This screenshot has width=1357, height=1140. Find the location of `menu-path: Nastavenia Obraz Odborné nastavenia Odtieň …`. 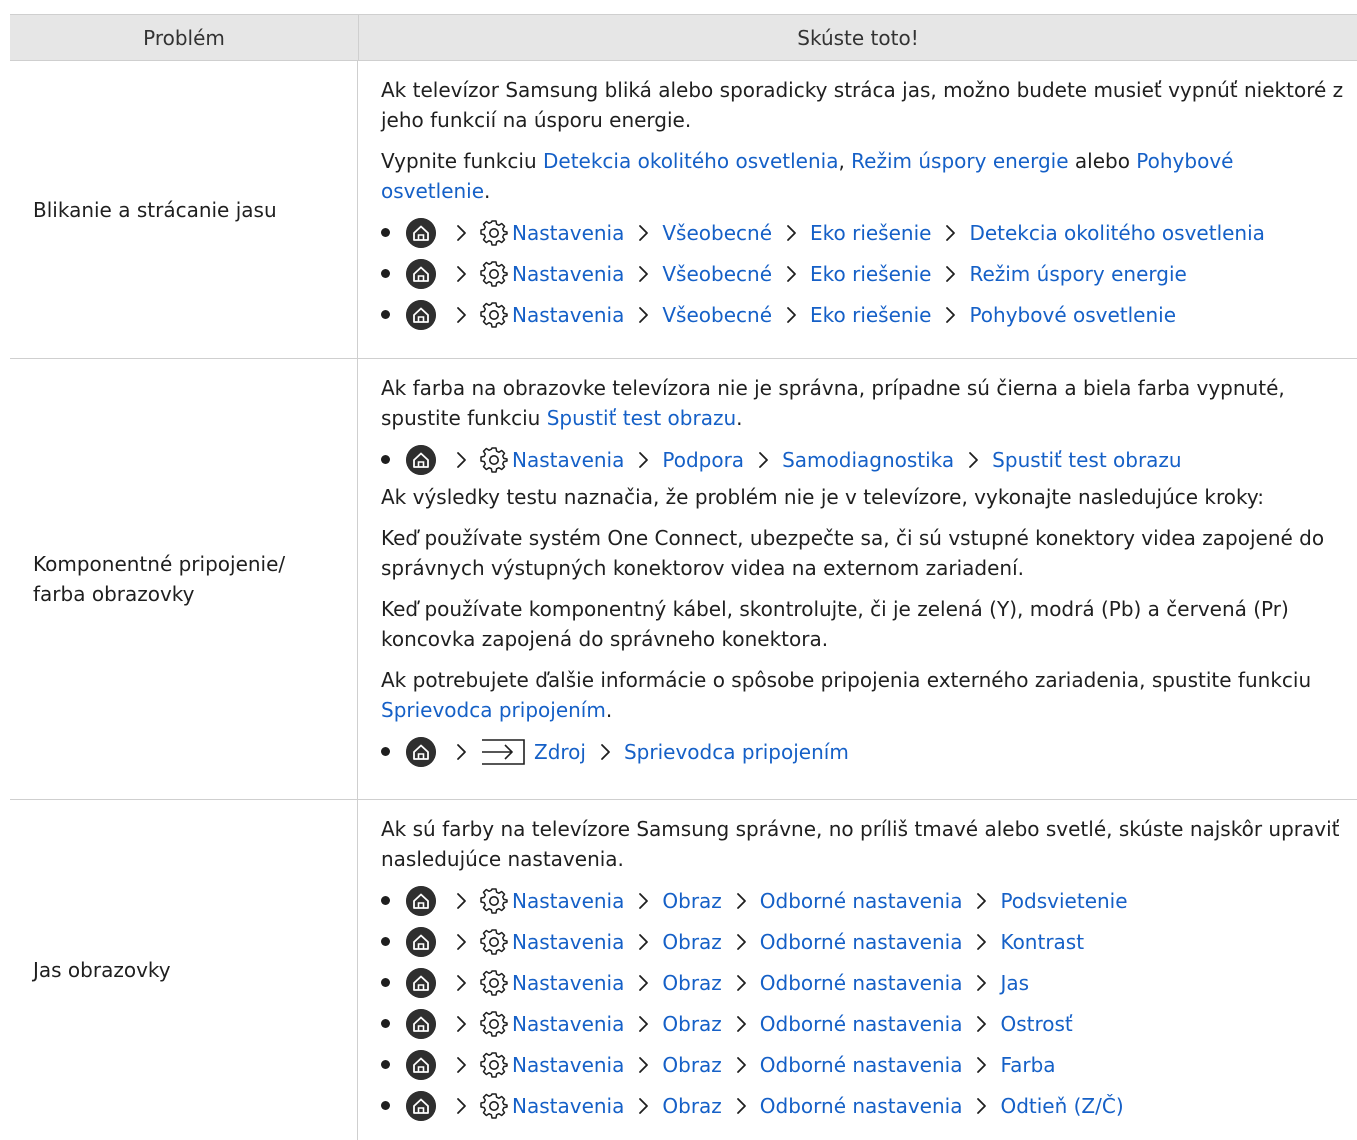

menu-path: Nastavenia Obraz Odborné nastavenia Odtieň … is located at coordinates (863, 1105).